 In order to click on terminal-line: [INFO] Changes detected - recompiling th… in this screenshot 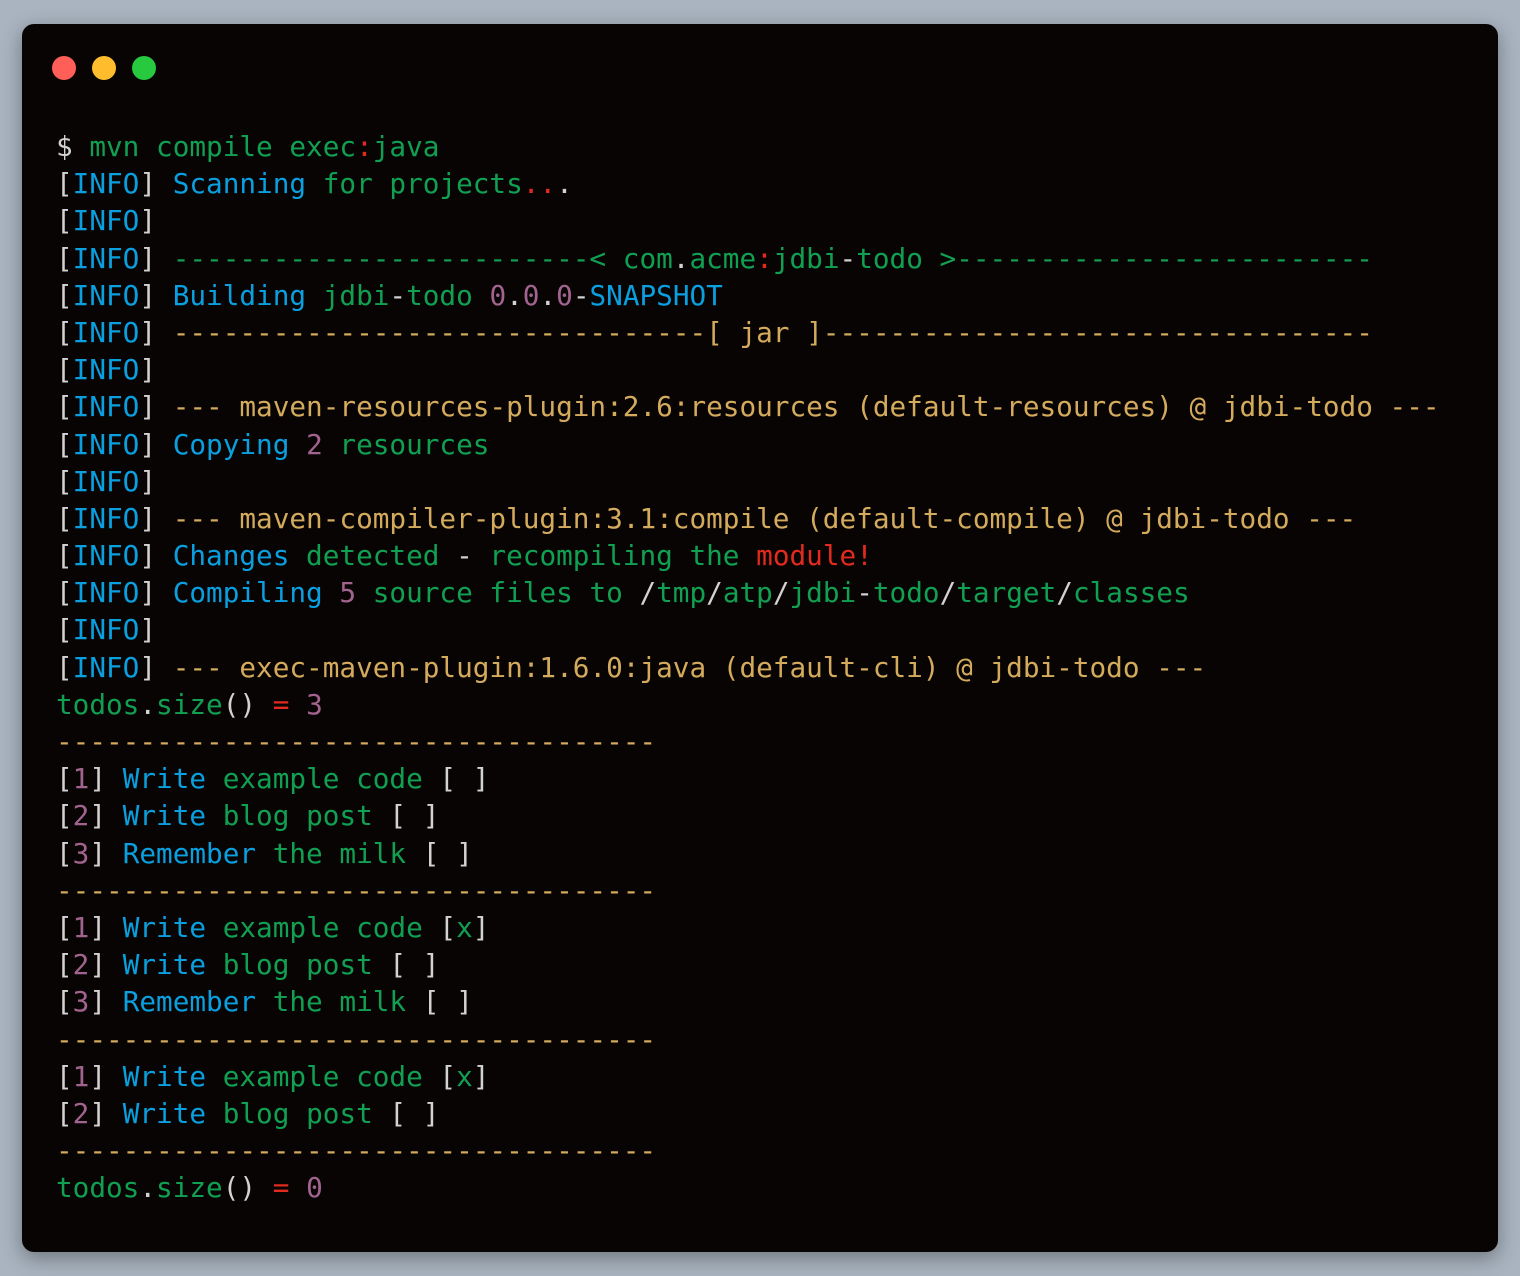, I will do `click(748, 555)`.